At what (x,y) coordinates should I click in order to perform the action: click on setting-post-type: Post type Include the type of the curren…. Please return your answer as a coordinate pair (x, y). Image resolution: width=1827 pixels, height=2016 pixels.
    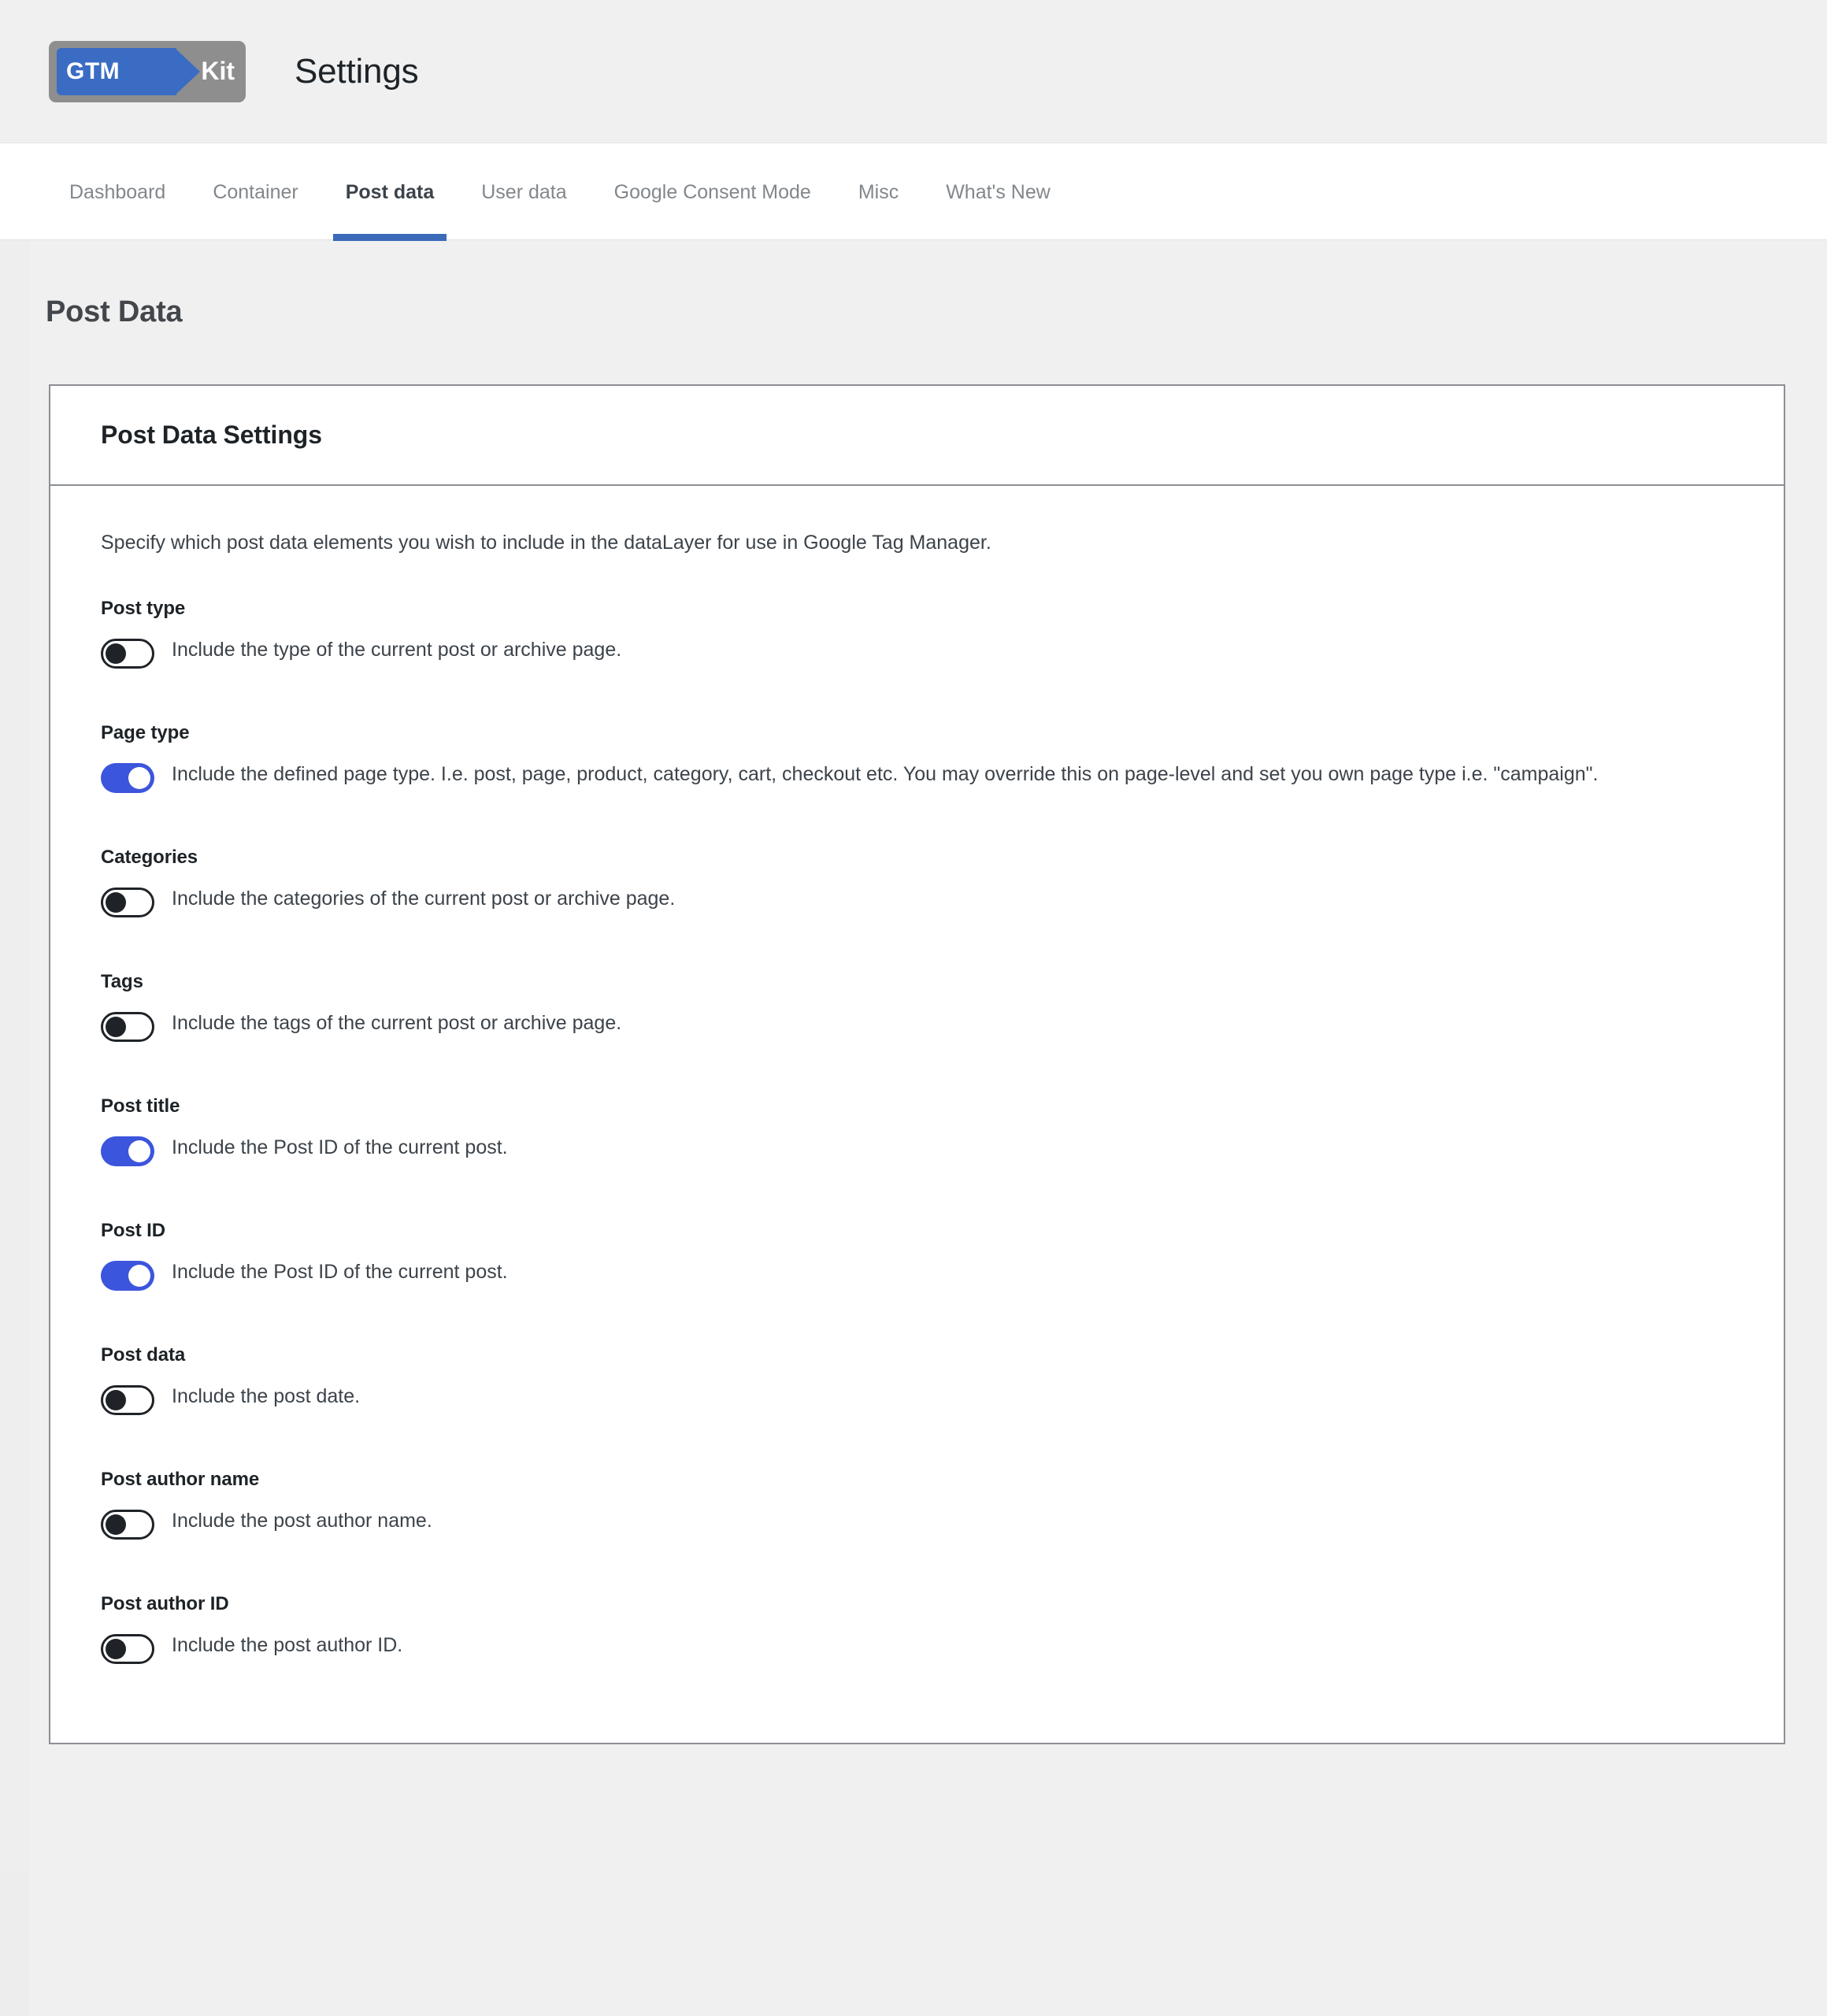
    Looking at the image, I should click on (917, 633).